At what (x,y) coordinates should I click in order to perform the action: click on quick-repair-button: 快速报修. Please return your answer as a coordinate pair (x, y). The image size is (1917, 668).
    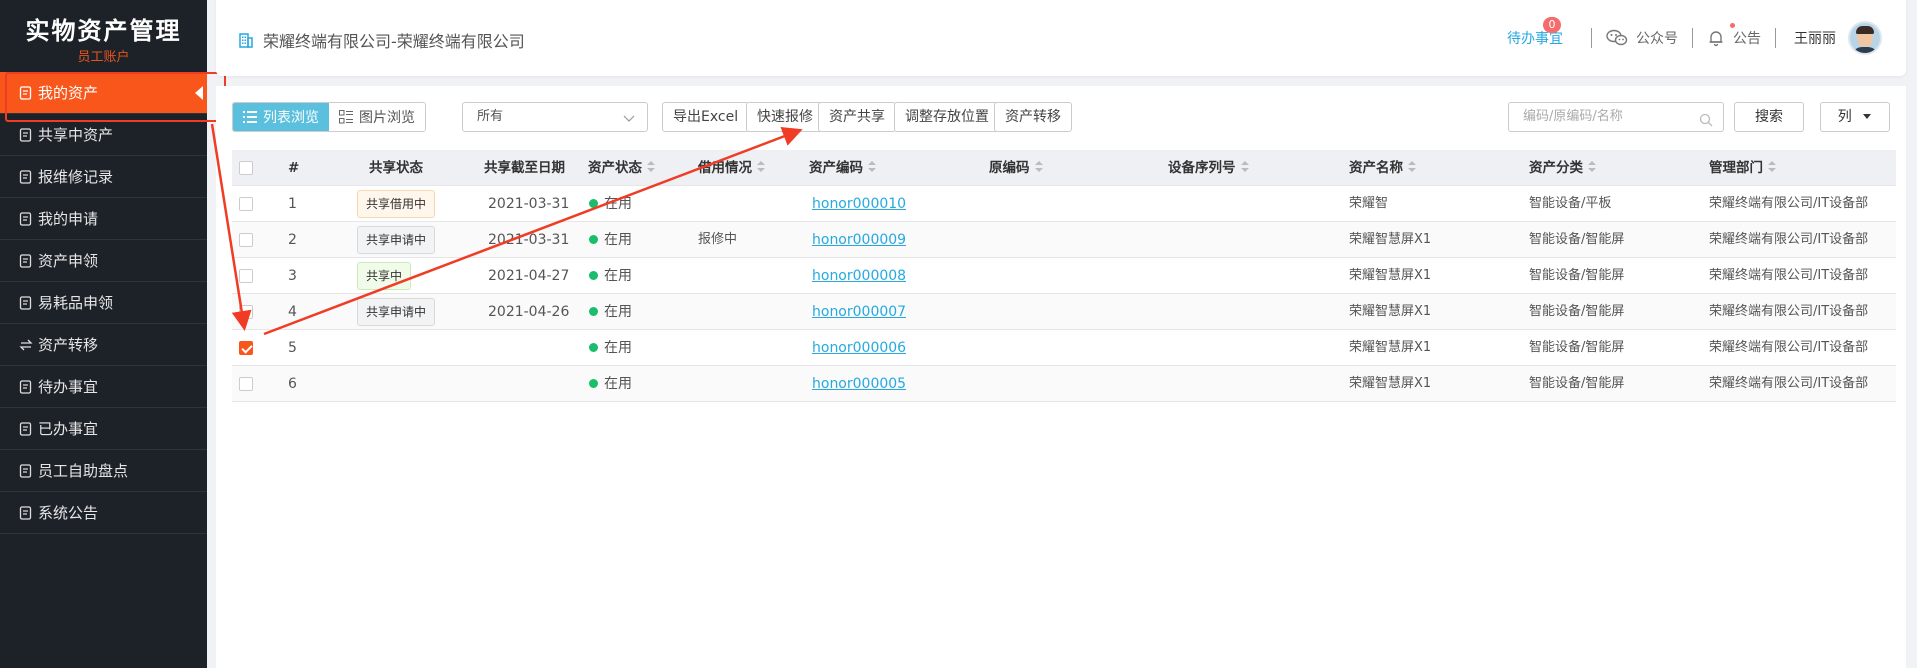
    Looking at the image, I should click on (785, 117).